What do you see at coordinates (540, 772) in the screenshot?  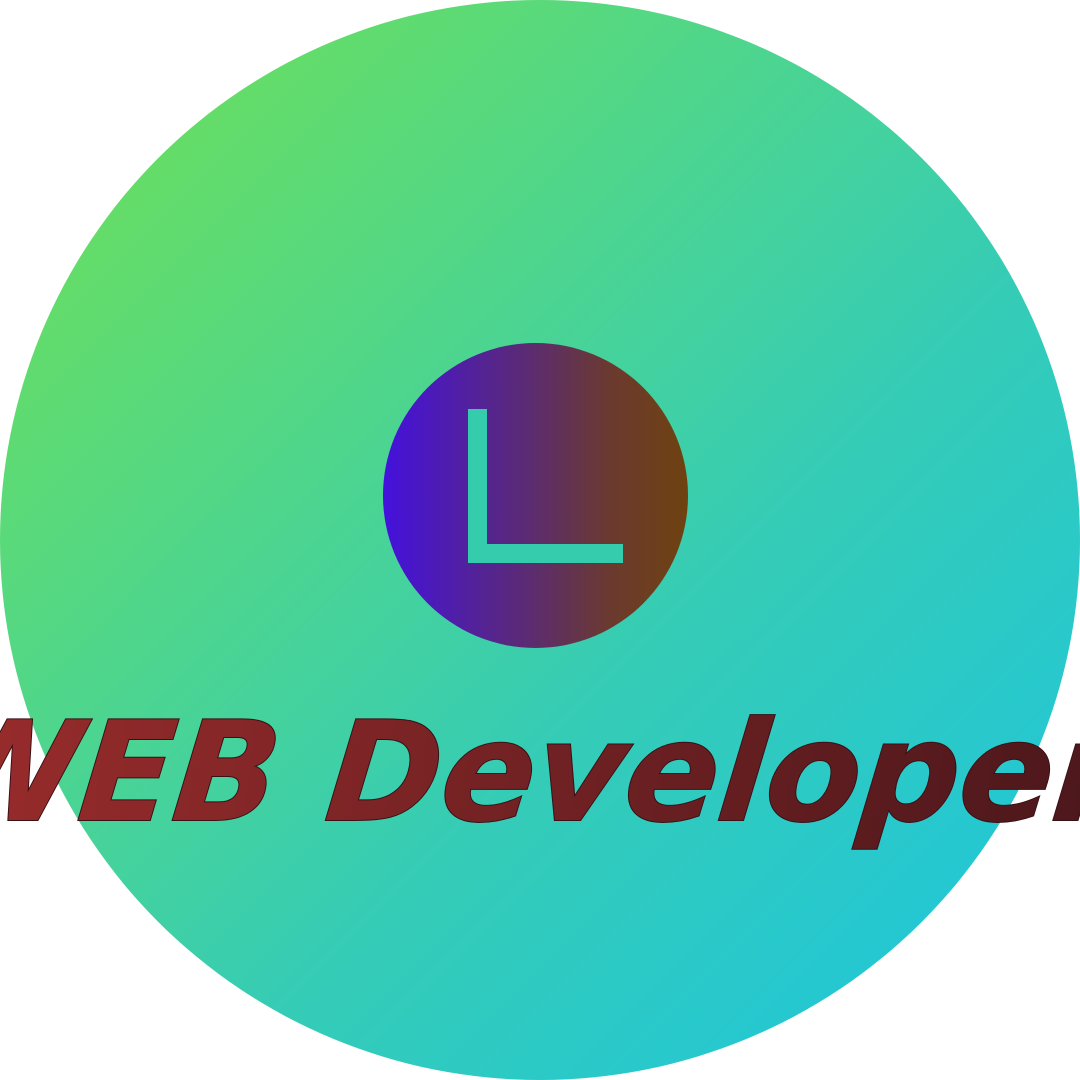 I see `headline-text: WEB Developer` at bounding box center [540, 772].